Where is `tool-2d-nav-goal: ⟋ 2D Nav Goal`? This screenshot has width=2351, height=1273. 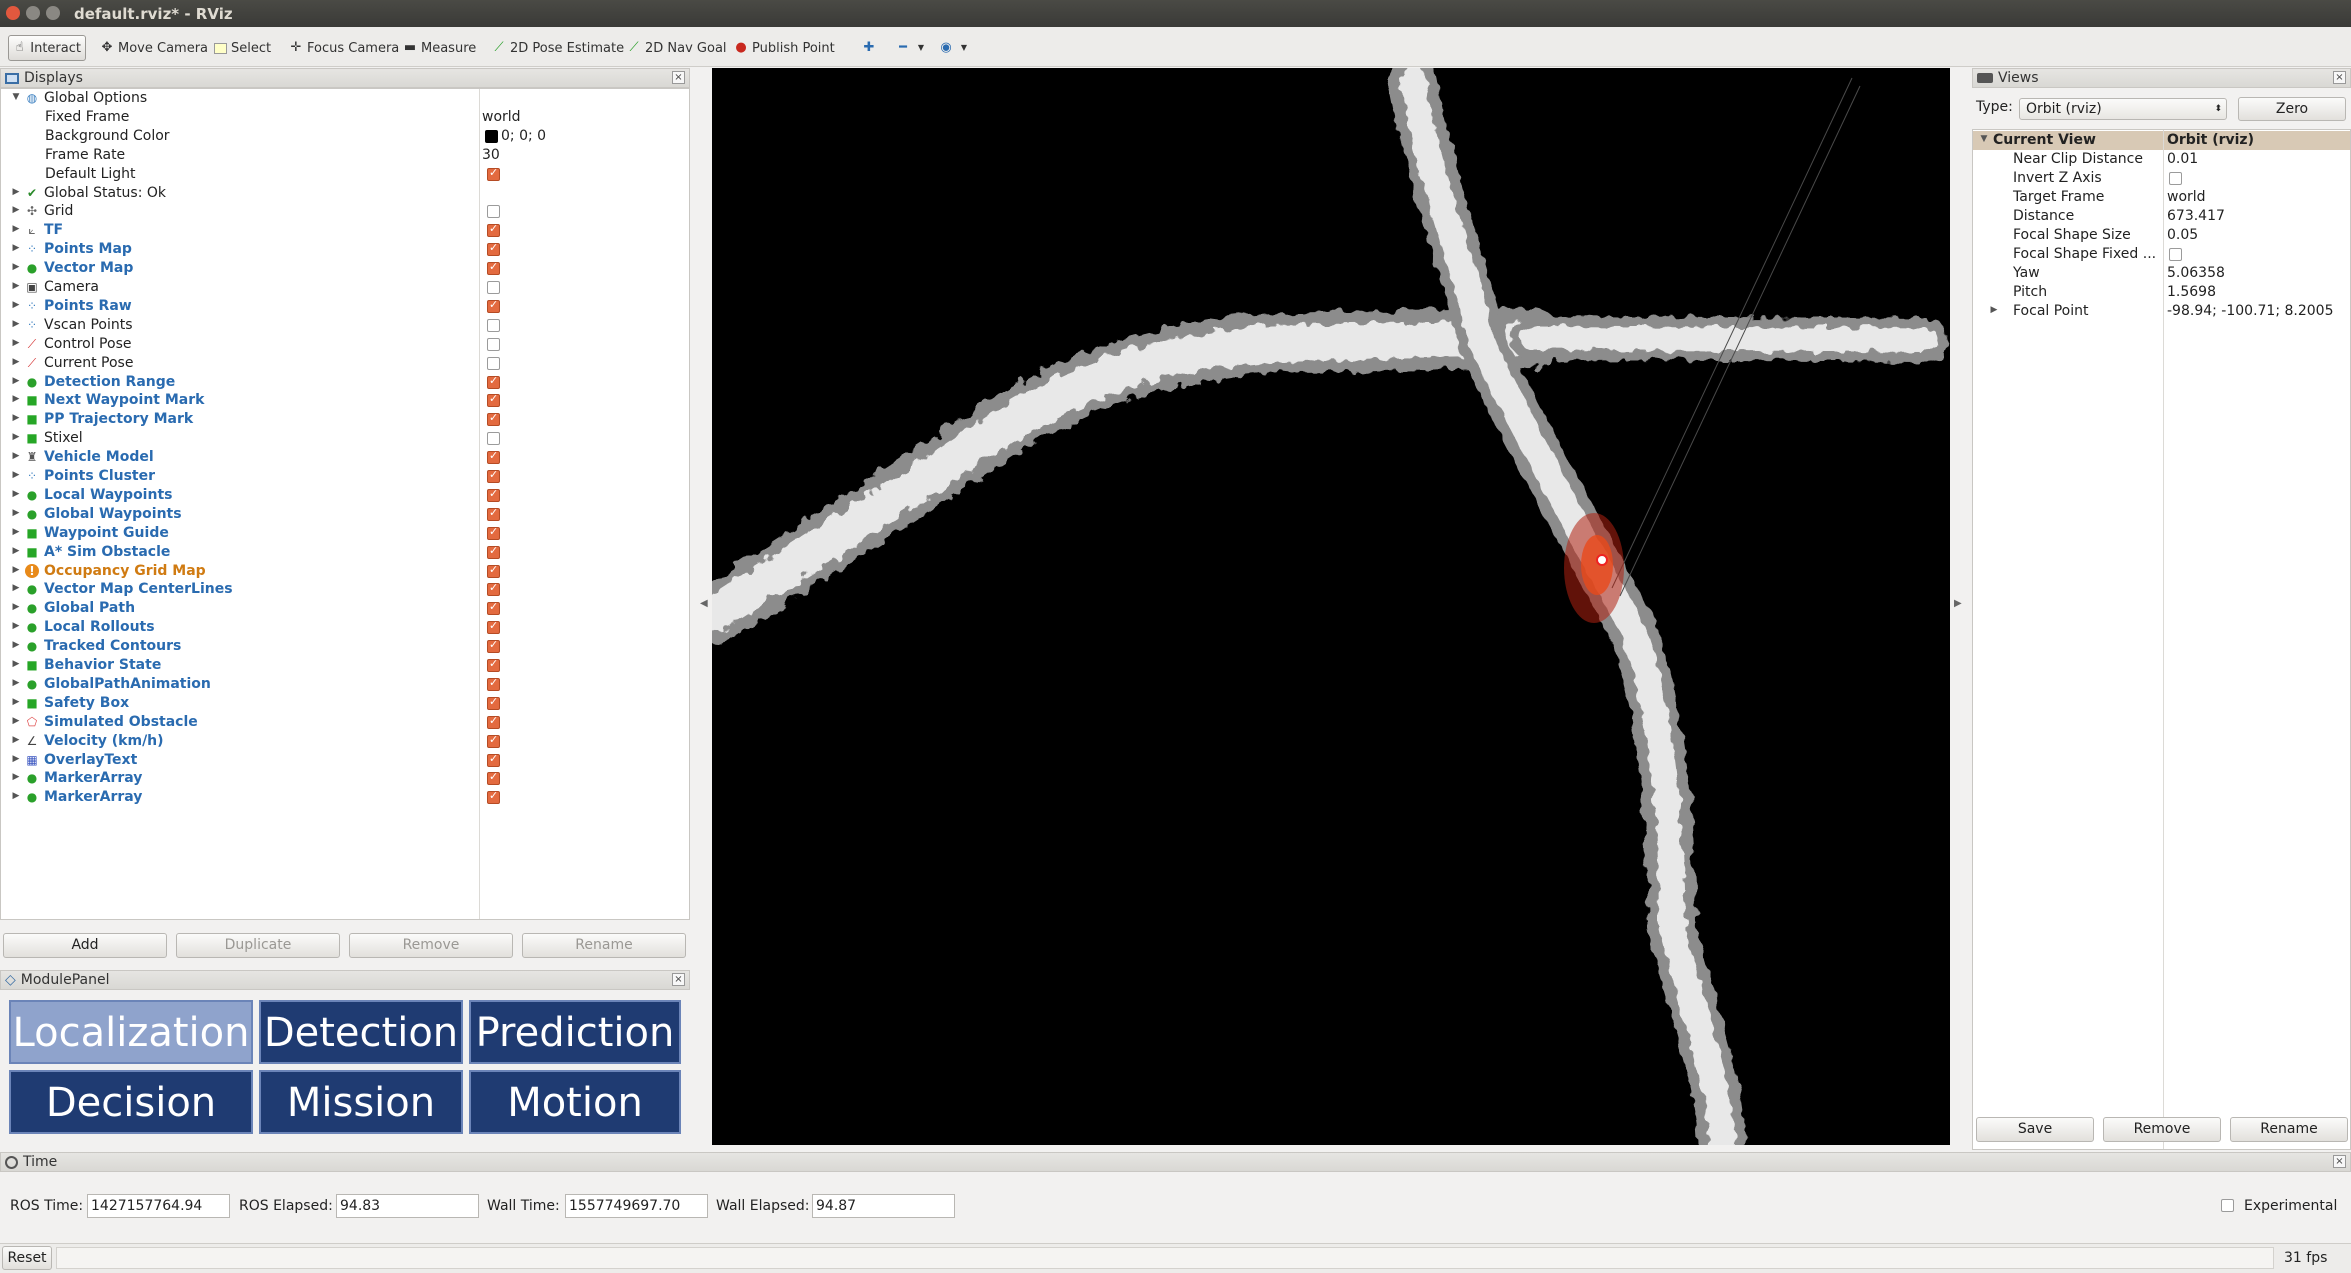 tool-2d-nav-goal: ⟋ 2D Nav Goal is located at coordinates (677, 48).